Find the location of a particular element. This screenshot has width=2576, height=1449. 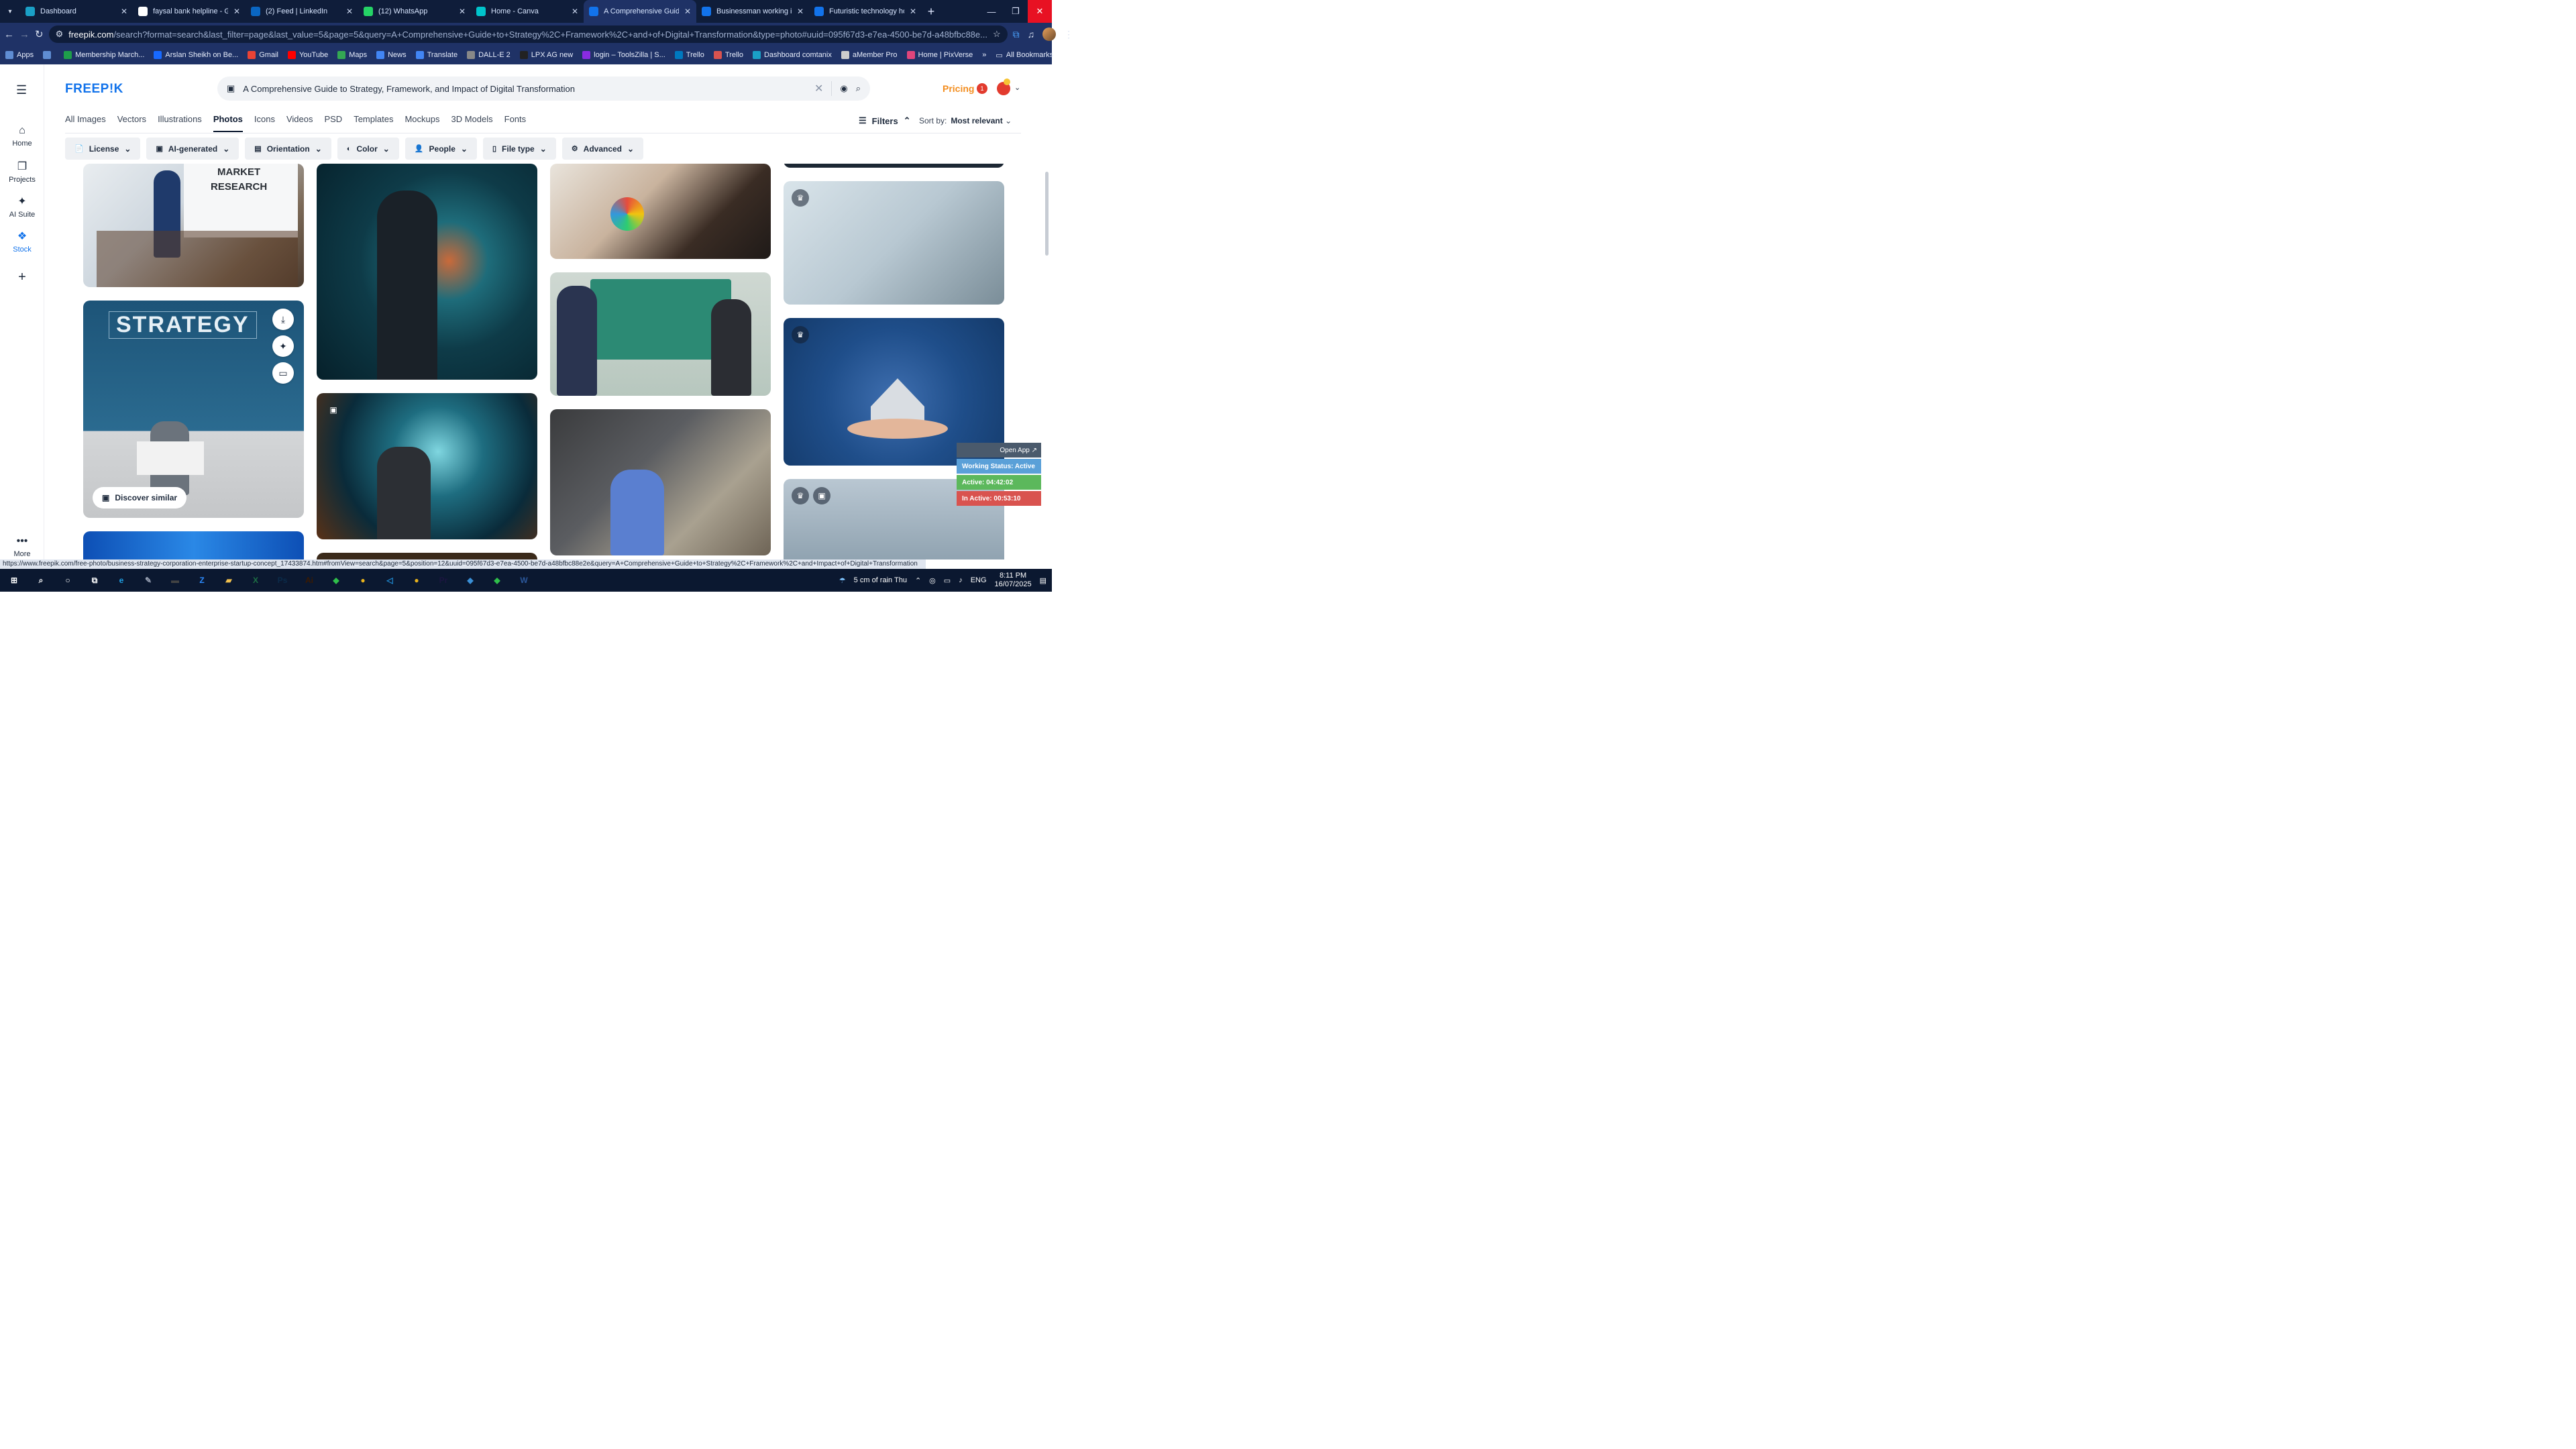

zoom-icon: Z is located at coordinates (202, 580).